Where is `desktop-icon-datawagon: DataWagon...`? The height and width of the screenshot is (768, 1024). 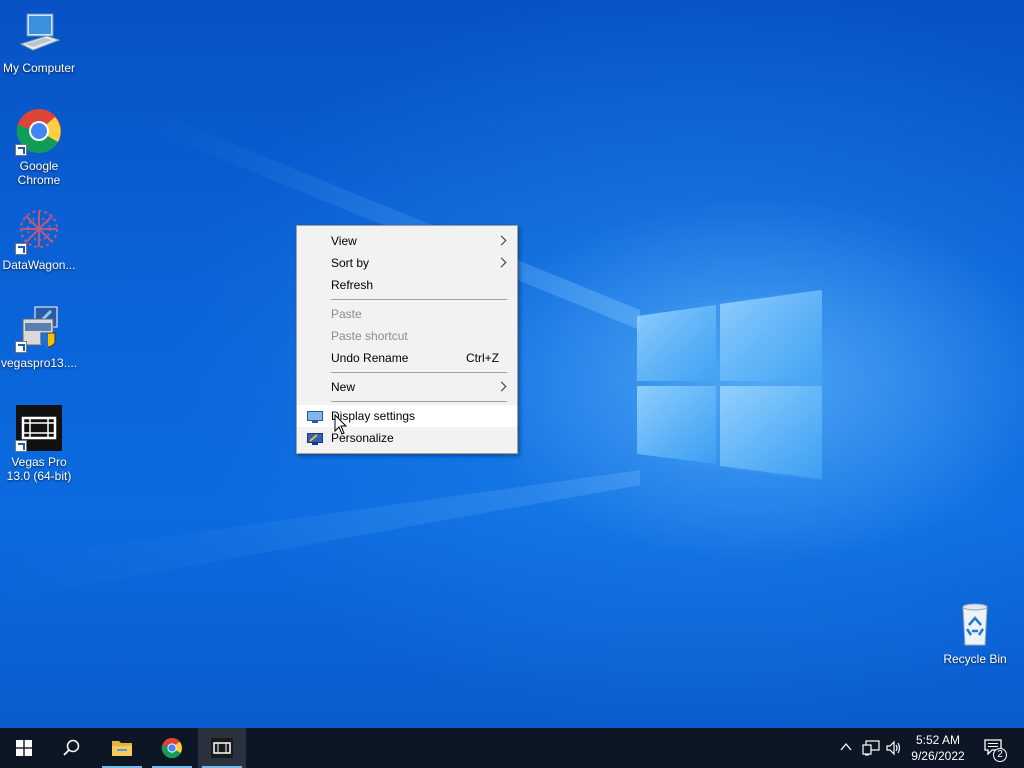 desktop-icon-datawagon: DataWagon... is located at coordinates (39, 239).